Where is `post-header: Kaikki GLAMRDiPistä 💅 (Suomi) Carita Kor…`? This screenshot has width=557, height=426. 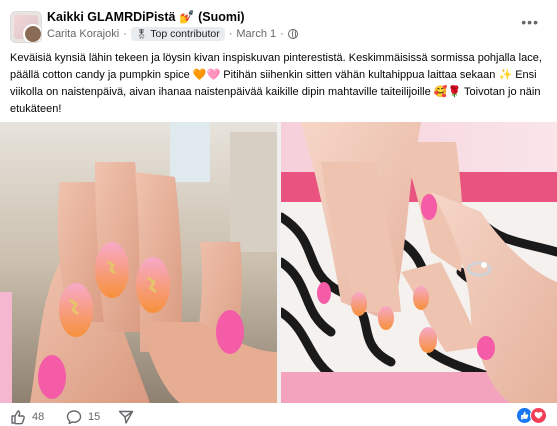 post-header: Kaikki GLAMRDiPistä 💅 (Suomi) Carita Kor… is located at coordinates (278, 22).